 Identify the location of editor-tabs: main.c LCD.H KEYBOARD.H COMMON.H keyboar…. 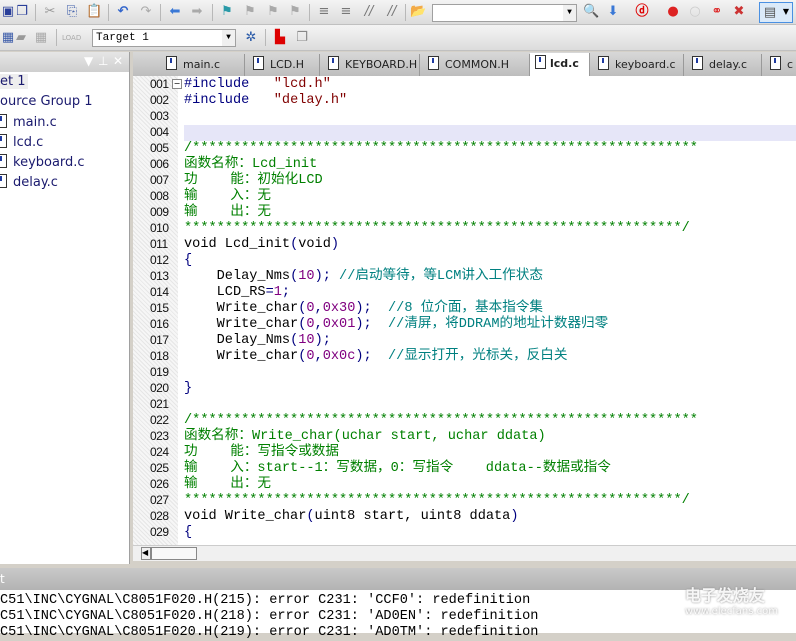
(464, 64).